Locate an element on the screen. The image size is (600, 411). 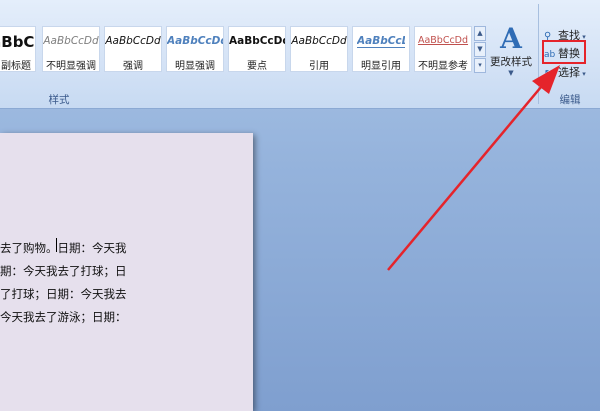
annotation-arrow is located at coordinates (473, 168).